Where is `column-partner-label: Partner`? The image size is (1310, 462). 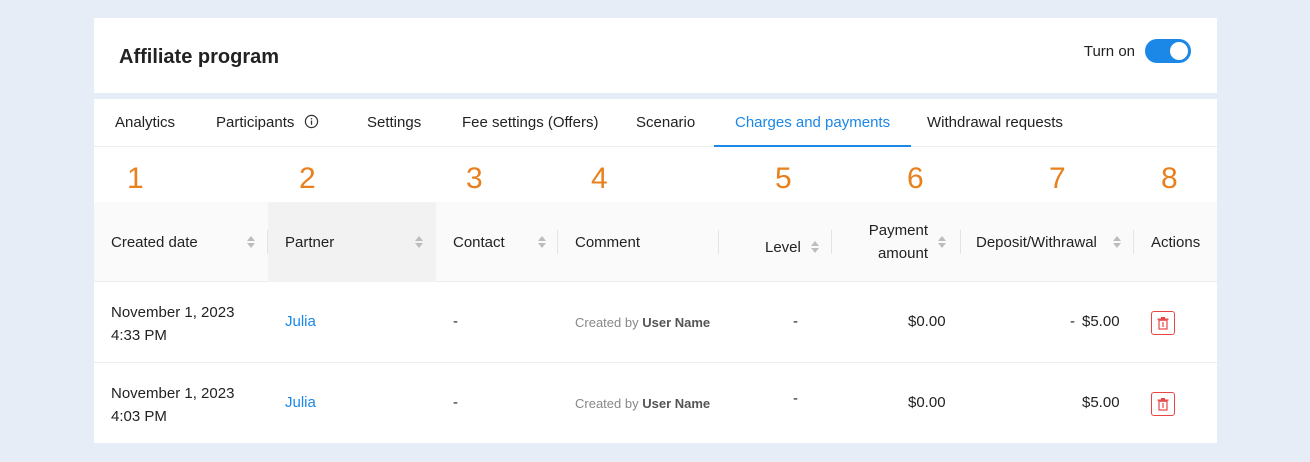
column-partner-label: Partner is located at coordinates (310, 242).